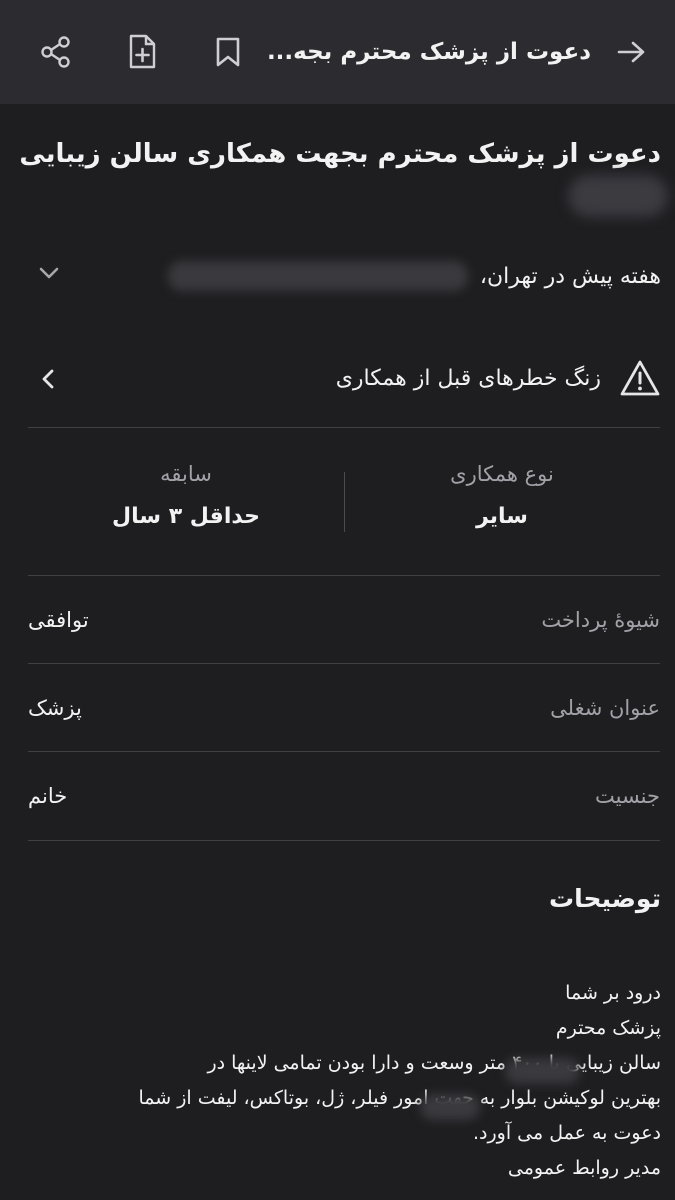 The image size is (675, 1200). Describe the element at coordinates (600, 620) in the screenshot. I see `field-label: شیوهٔ پرداخت` at that location.